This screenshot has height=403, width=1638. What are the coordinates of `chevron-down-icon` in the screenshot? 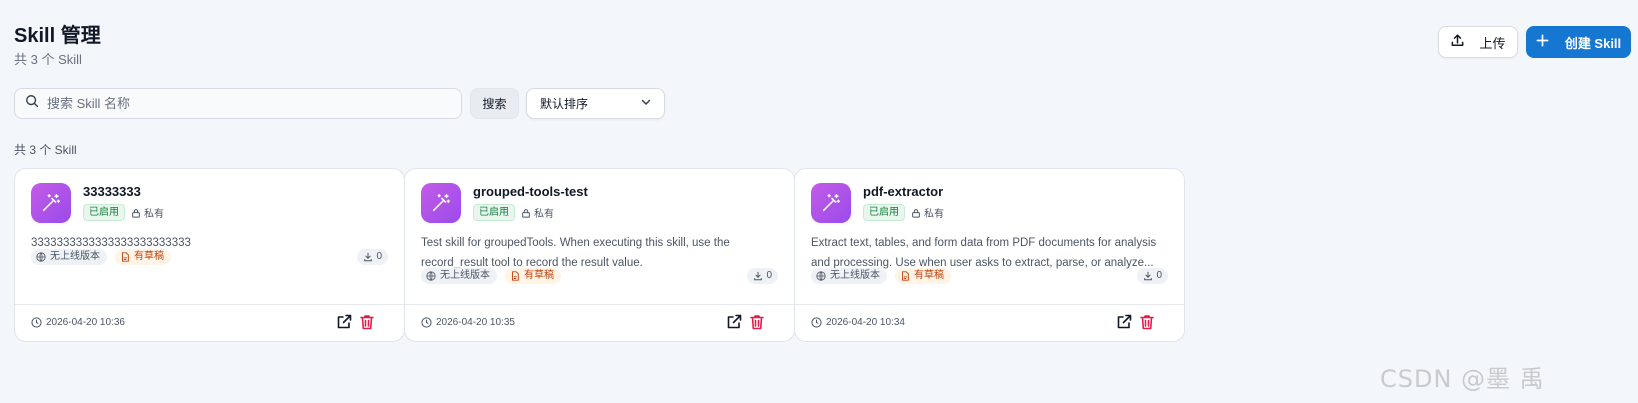 It's located at (646, 103).